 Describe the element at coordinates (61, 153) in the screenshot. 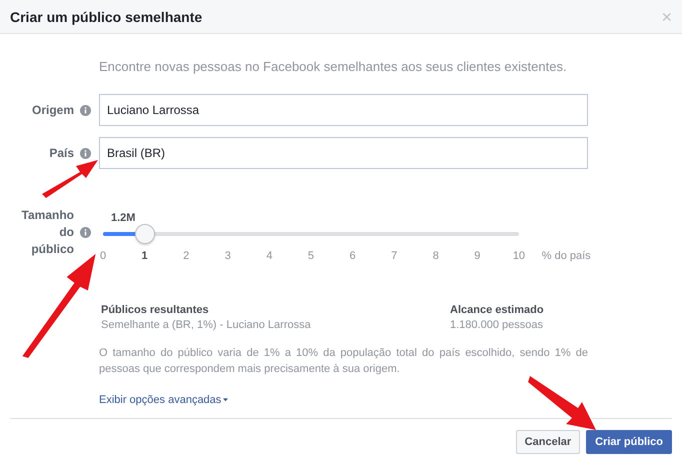

I see `field-label: País` at that location.